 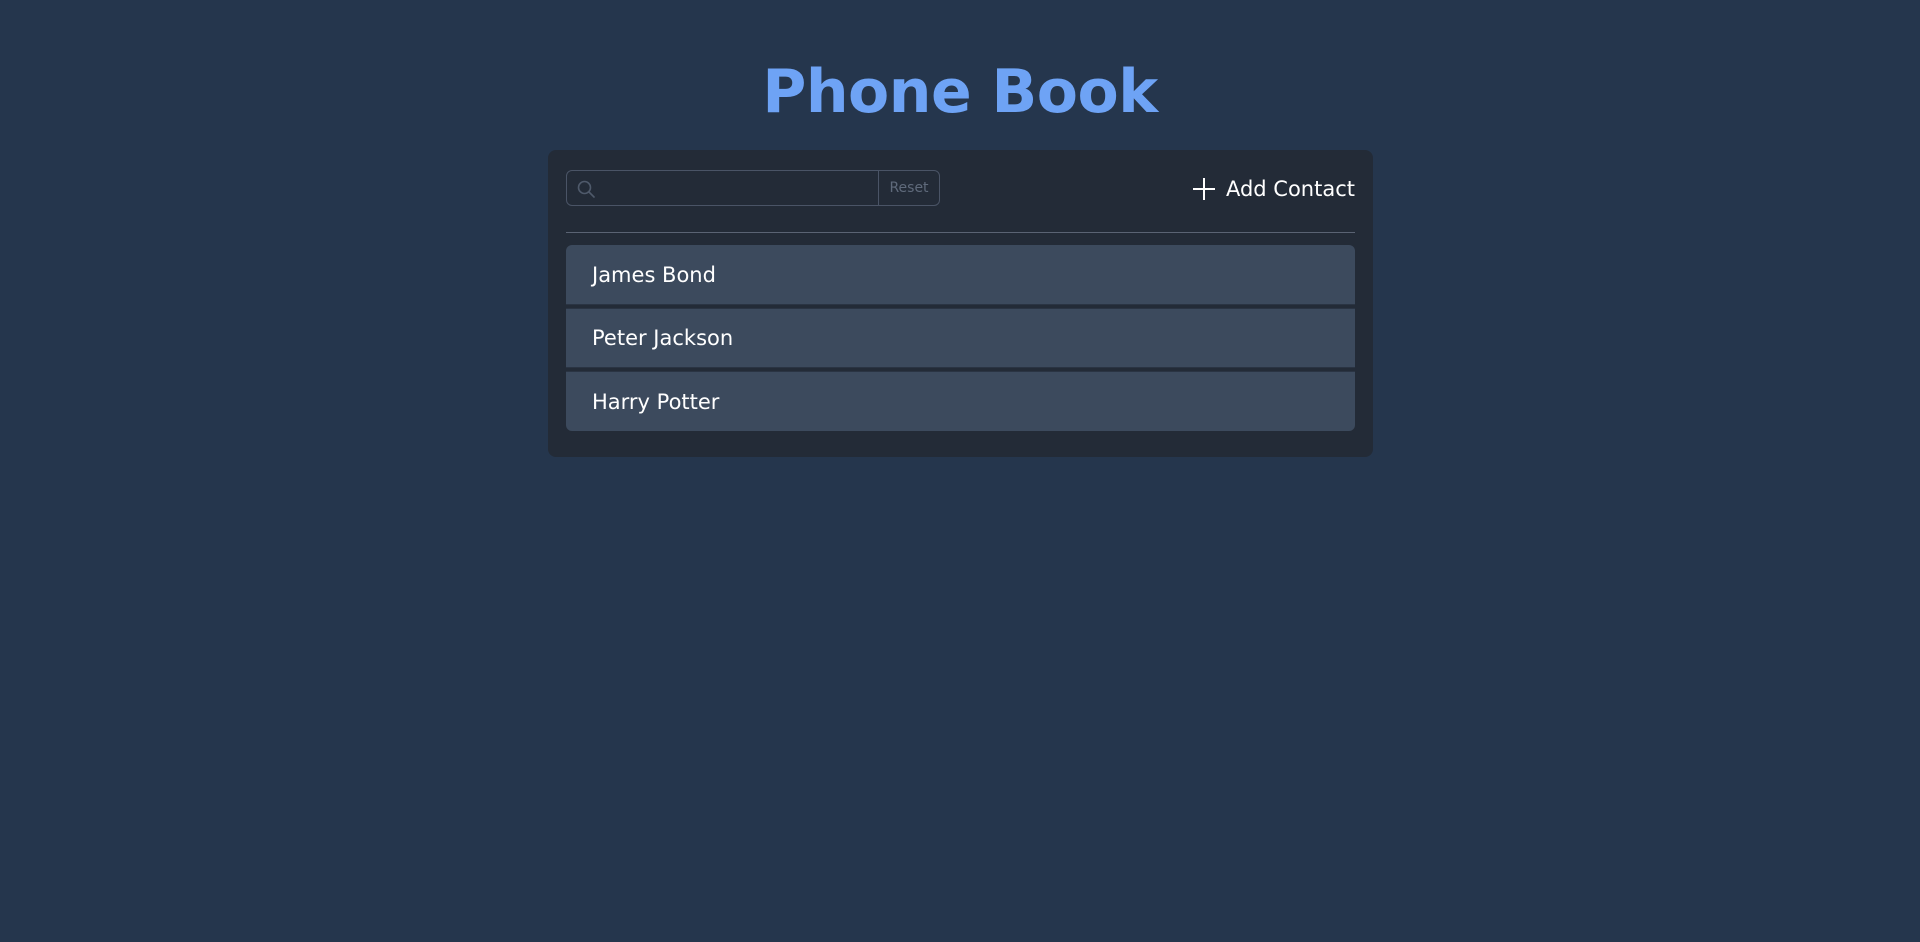 What do you see at coordinates (656, 401) in the screenshot?
I see `contact-name: Harry Potter` at bounding box center [656, 401].